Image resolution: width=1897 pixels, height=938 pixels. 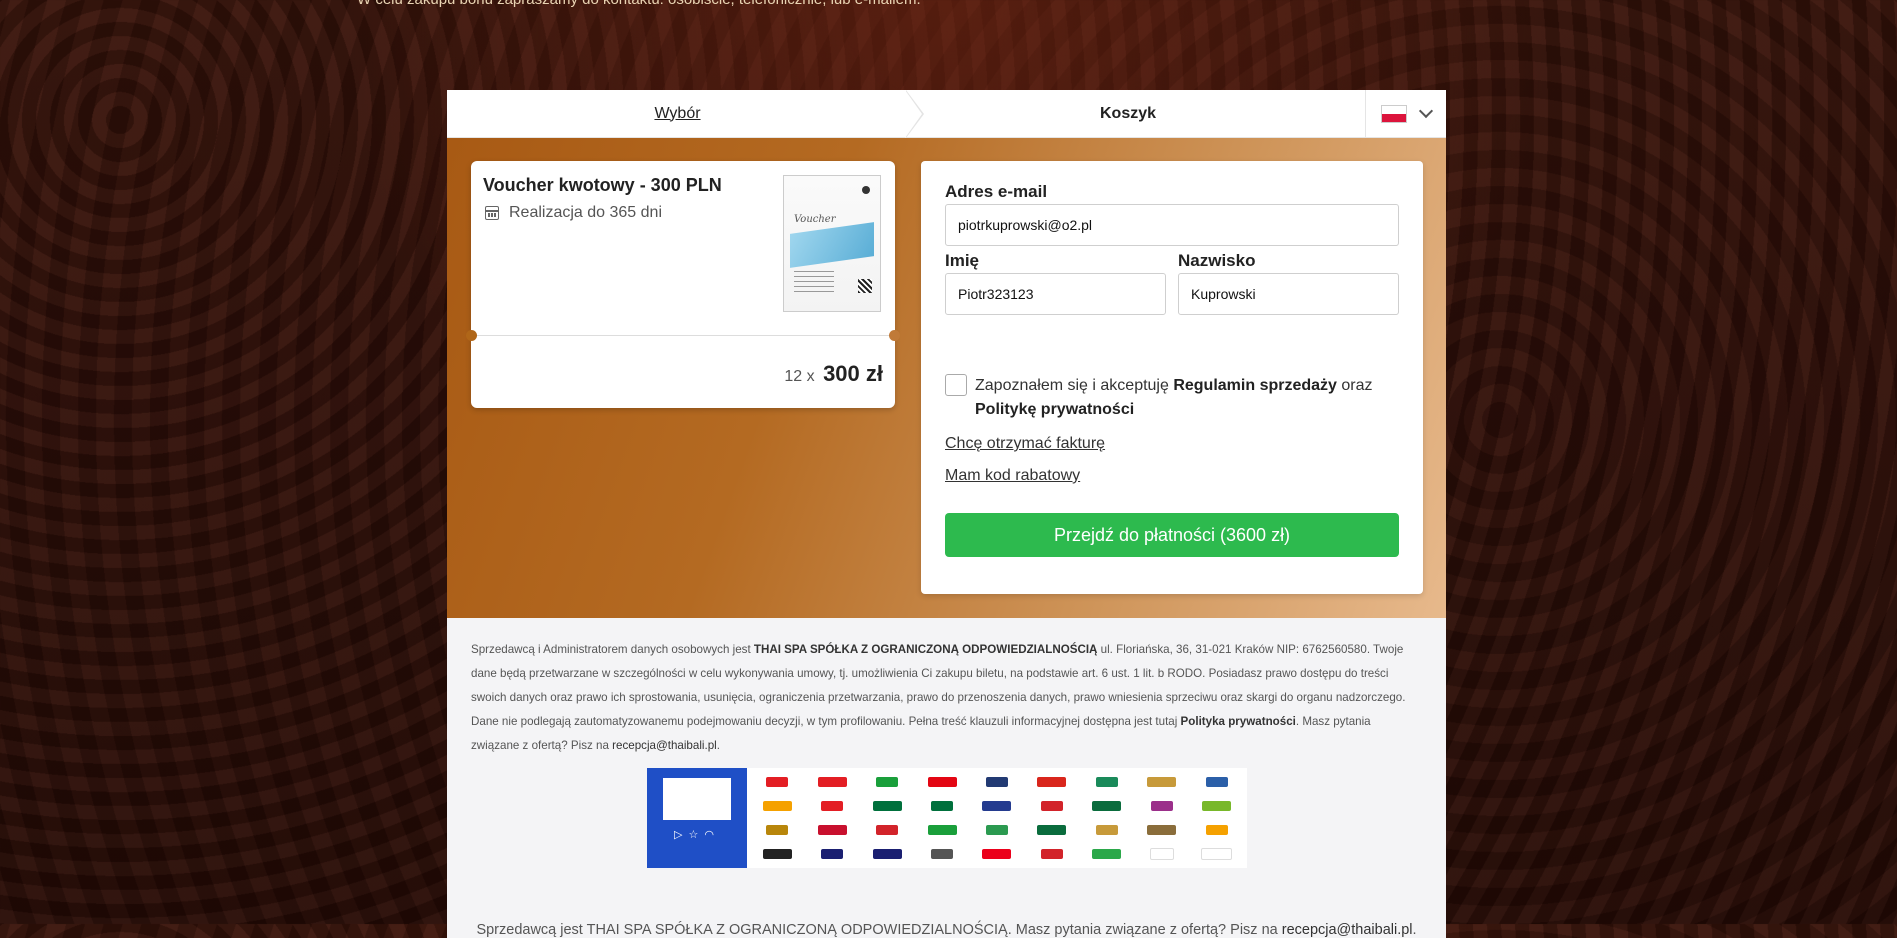 I want to click on terms-link: Regulamin sprzedaży, so click(x=1255, y=385).